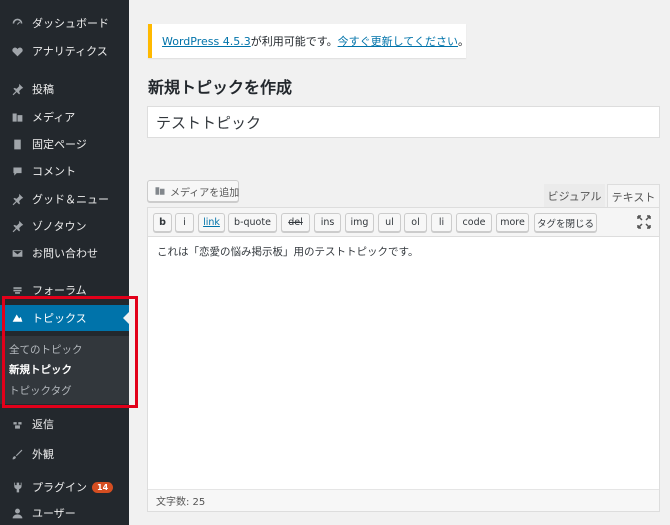 This screenshot has width=670, height=525. Describe the element at coordinates (17, 454) in the screenshot. I see `appearance-icon` at that location.